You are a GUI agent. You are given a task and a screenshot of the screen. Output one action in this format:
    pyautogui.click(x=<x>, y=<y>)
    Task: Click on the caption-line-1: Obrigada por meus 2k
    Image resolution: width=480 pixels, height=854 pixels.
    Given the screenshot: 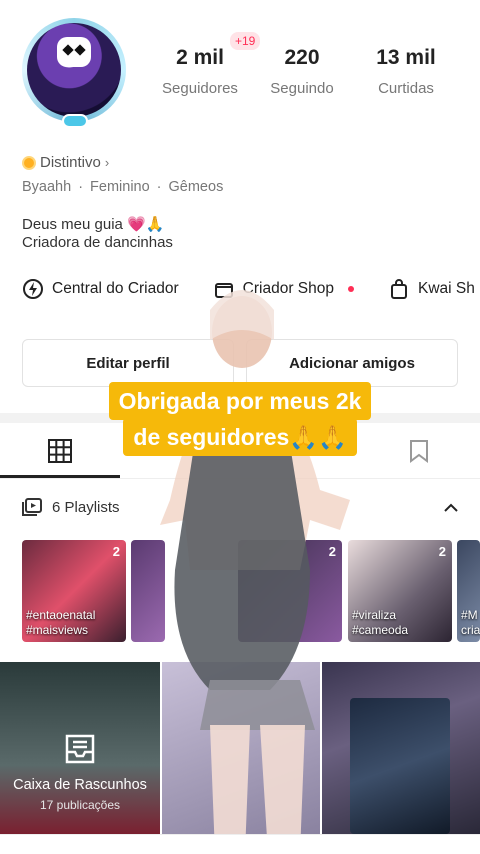 What is the action you would take?
    pyautogui.click(x=240, y=401)
    